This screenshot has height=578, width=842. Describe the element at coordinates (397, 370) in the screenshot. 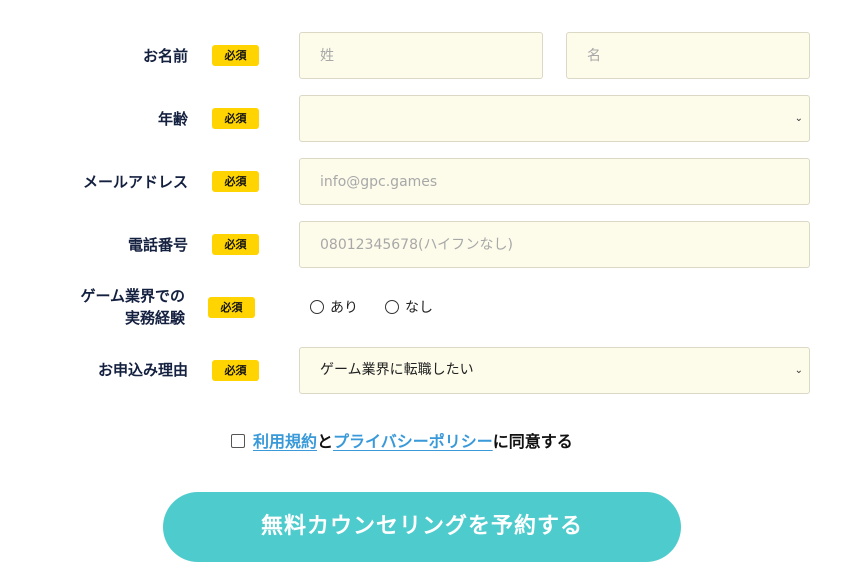

I see `reason-select-value: ゲーム業界に転職したい` at that location.